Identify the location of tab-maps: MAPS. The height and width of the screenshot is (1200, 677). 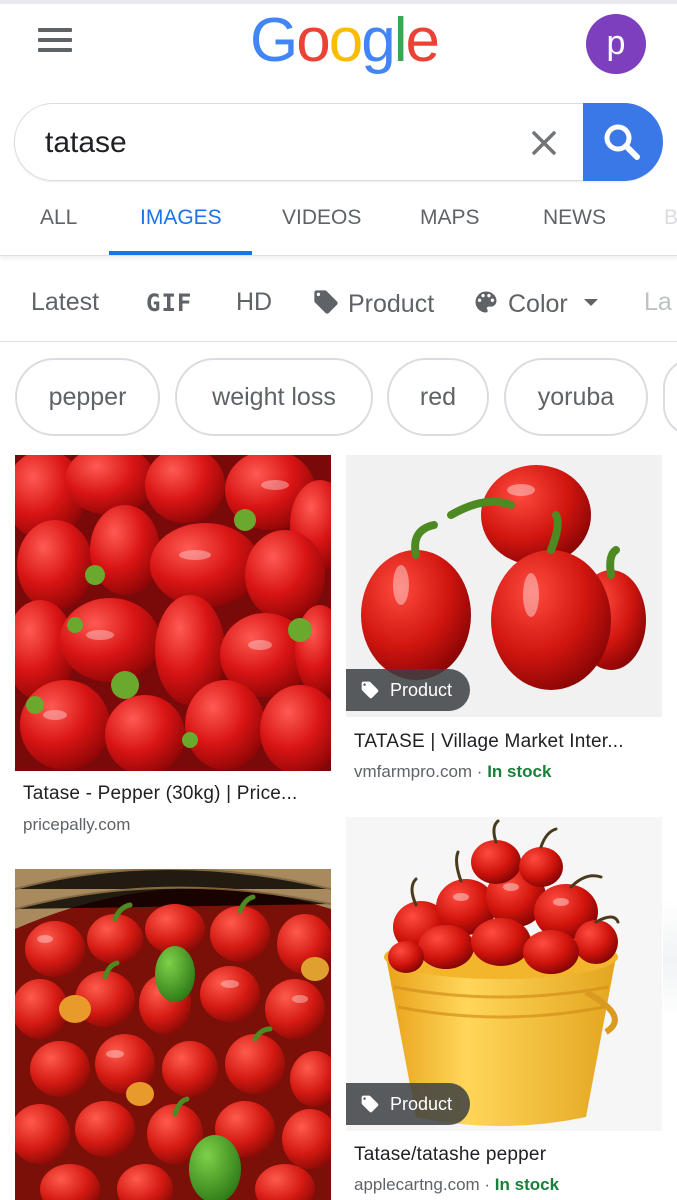
(450, 218).